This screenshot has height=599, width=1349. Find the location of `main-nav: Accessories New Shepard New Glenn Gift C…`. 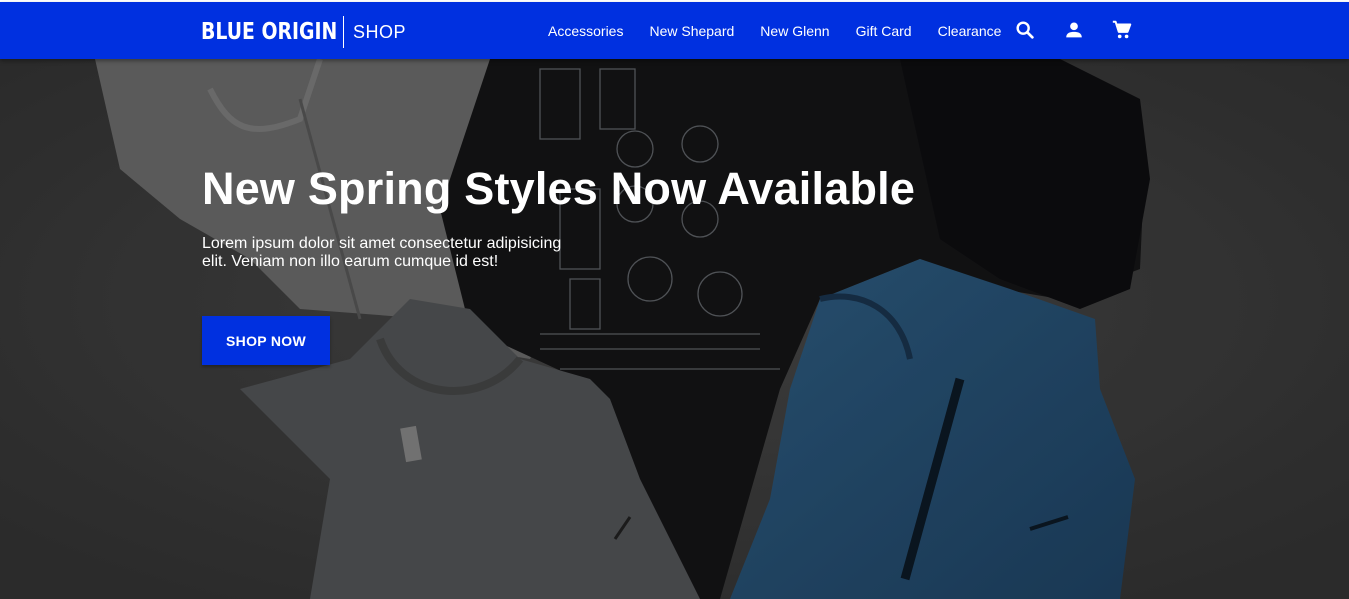

main-nav: Accessories New Shepard New Glenn Gift C… is located at coordinates (787, 30).